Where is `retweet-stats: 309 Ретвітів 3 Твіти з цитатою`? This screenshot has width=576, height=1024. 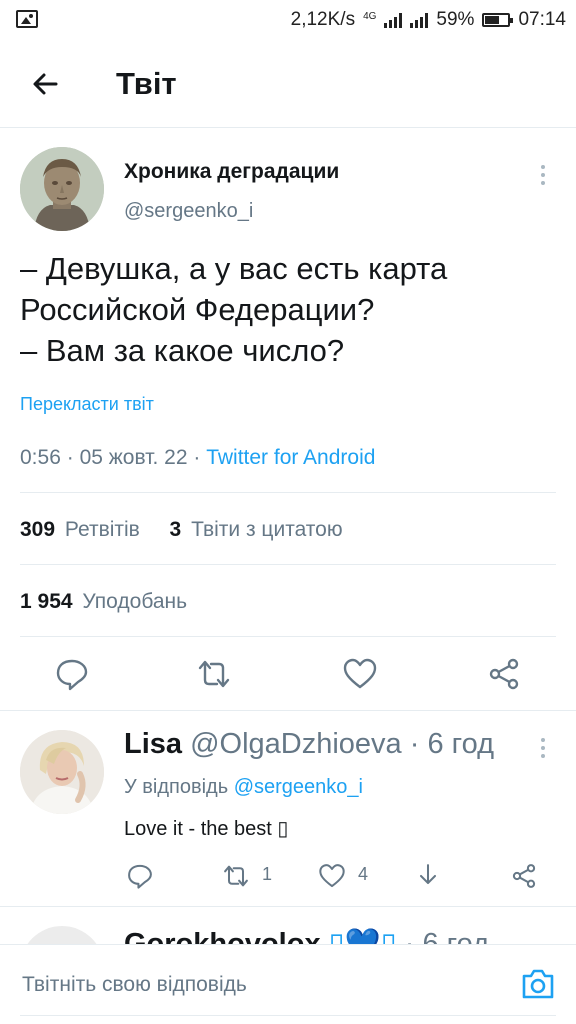
retweet-stats: 309 Ретвітів 3 Твіти з цитатою is located at coordinates (181, 530).